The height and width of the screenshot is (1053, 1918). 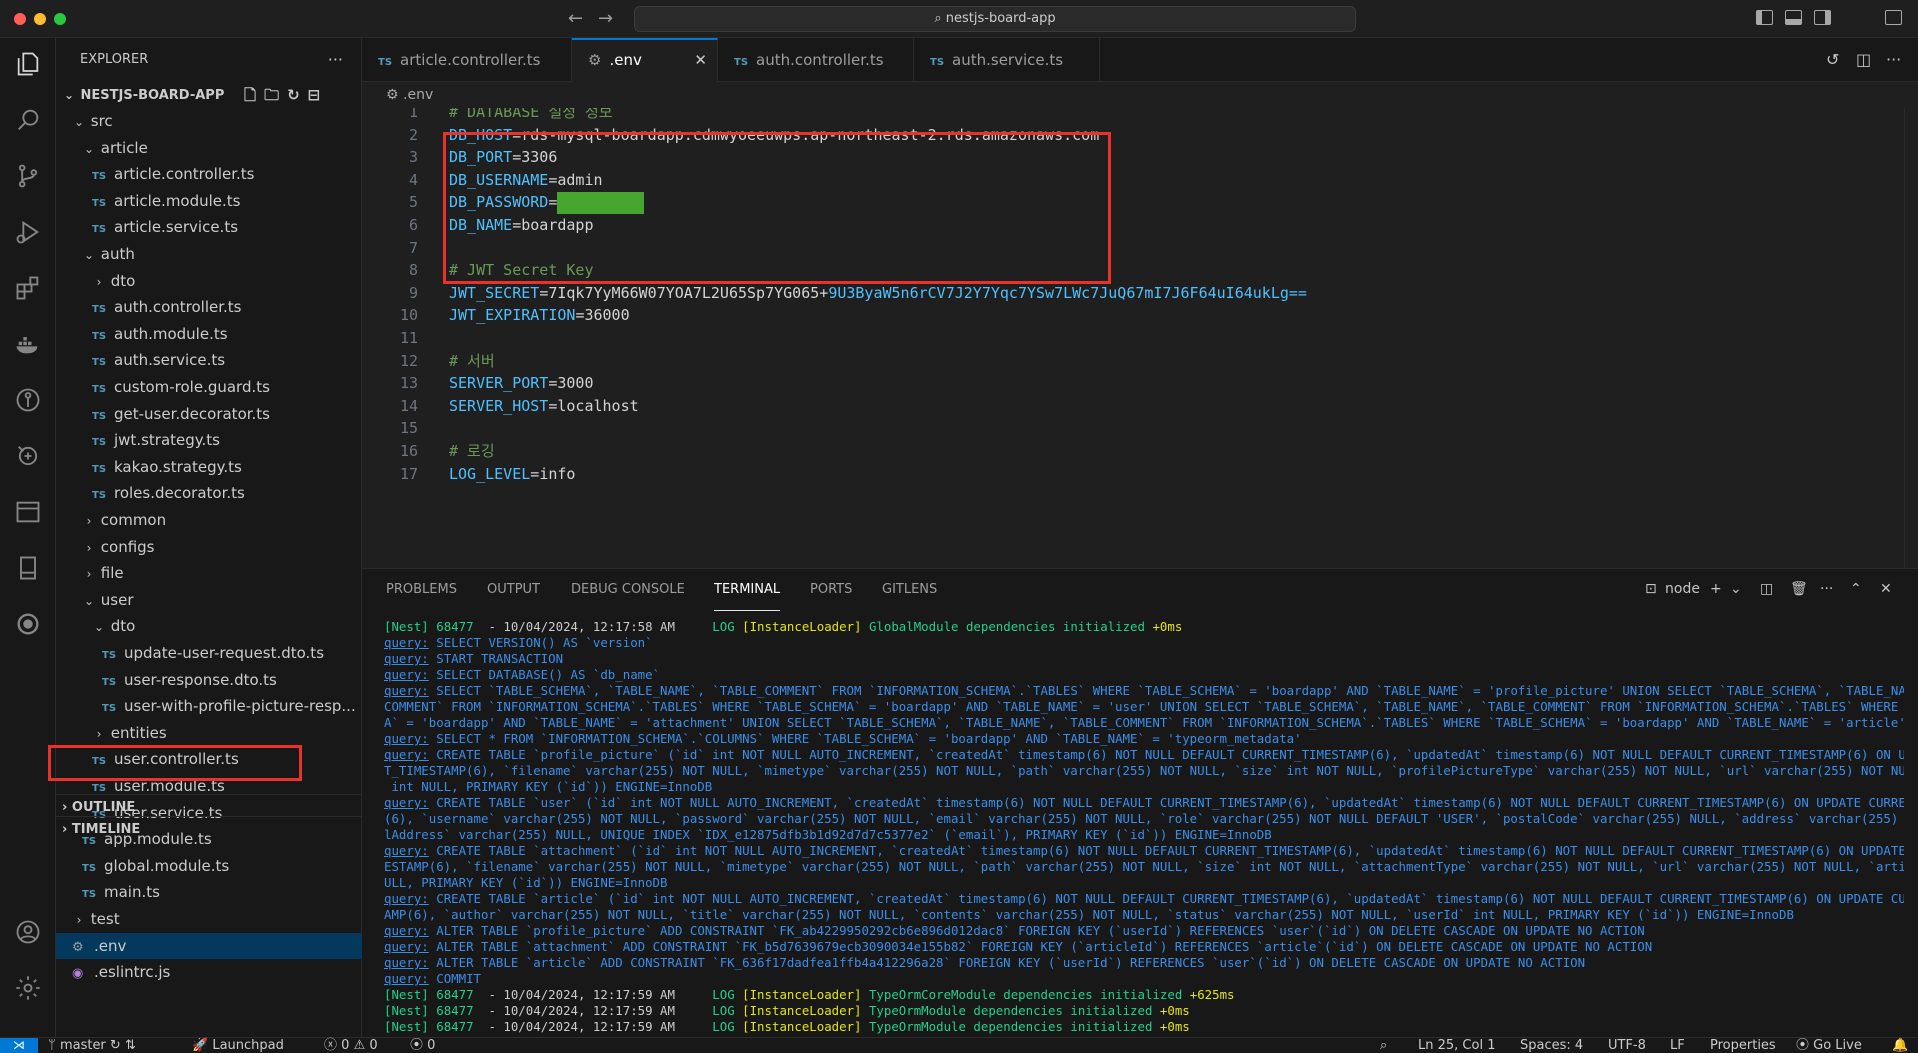 What do you see at coordinates (209, 440) in the screenshot?
I see `tree-file: TS jwt.strategy.ts` at bounding box center [209, 440].